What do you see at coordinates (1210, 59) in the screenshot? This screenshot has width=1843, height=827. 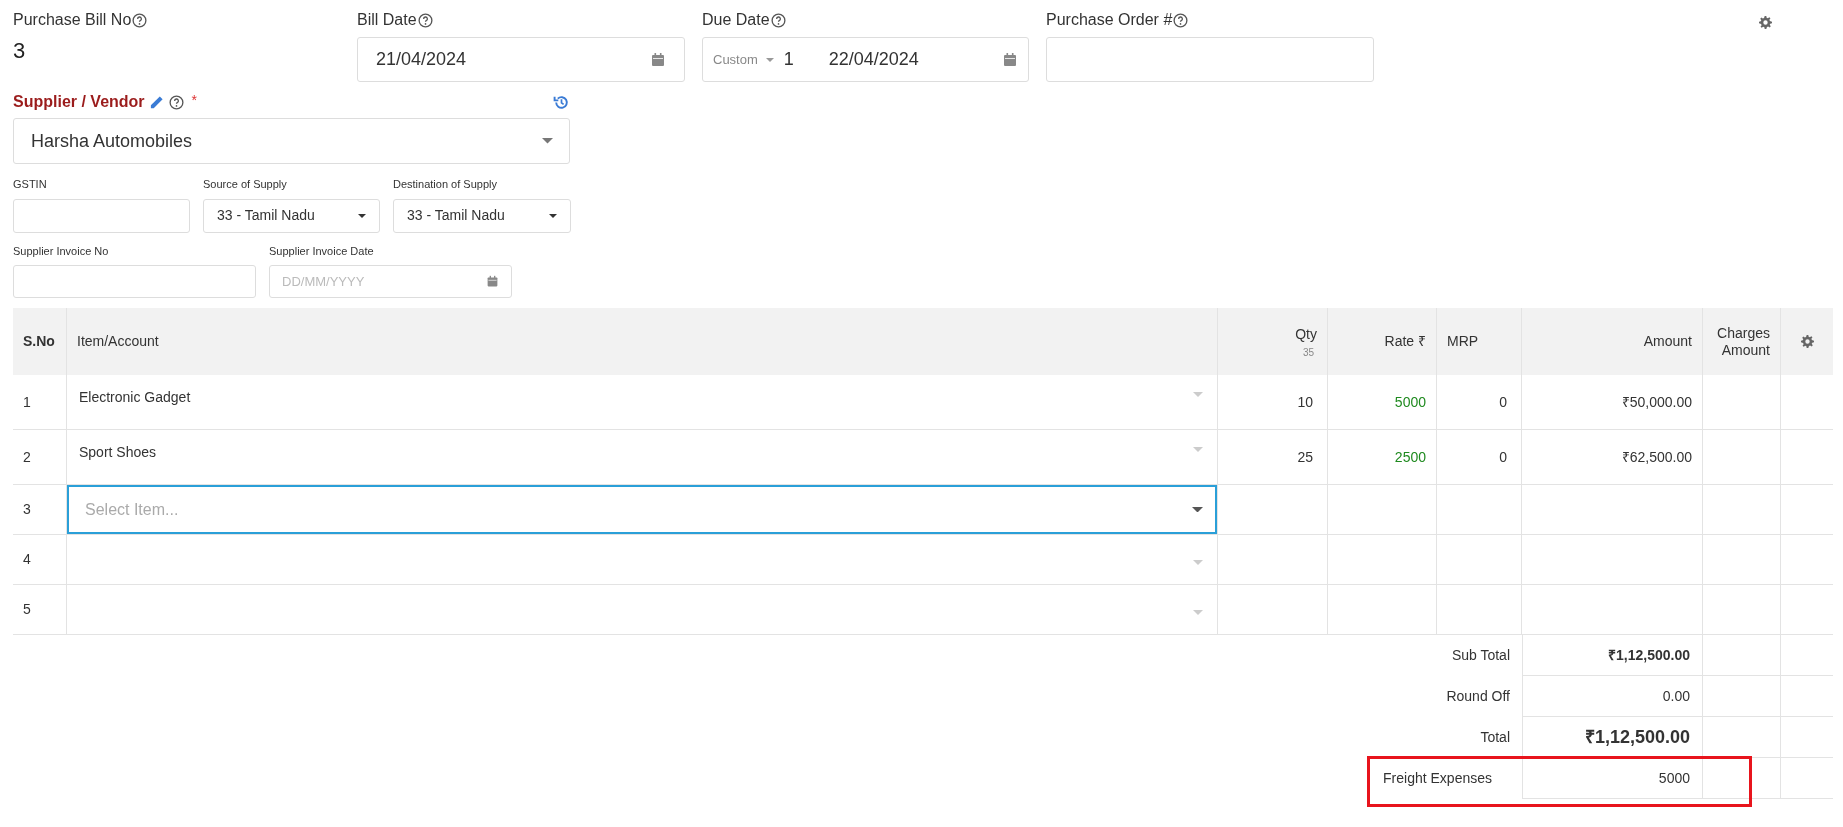 I see `purchase-order-field` at bounding box center [1210, 59].